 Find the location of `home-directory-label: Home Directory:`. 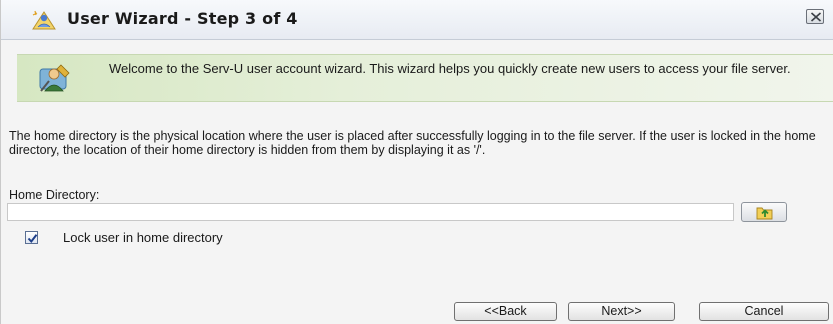

home-directory-label: Home Directory: is located at coordinates (54, 195).